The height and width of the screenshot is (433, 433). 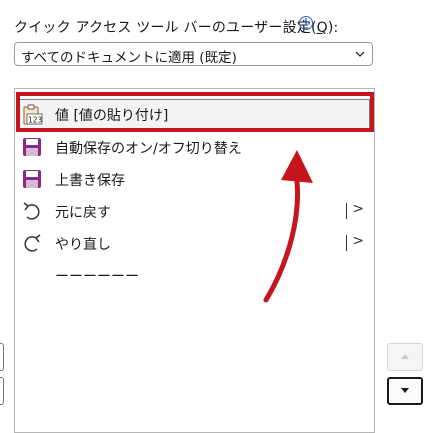 I want to click on move-down-button, so click(x=405, y=391).